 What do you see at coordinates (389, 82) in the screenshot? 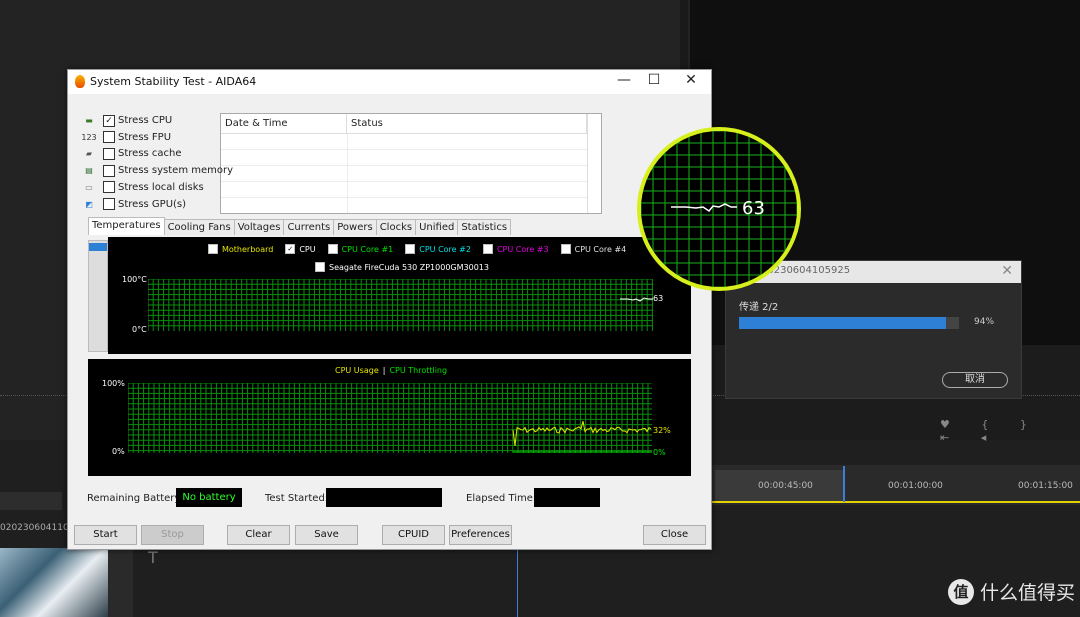
I see `window-titlebar: System Stability Test - AIDA64 — ☐ ✕` at bounding box center [389, 82].